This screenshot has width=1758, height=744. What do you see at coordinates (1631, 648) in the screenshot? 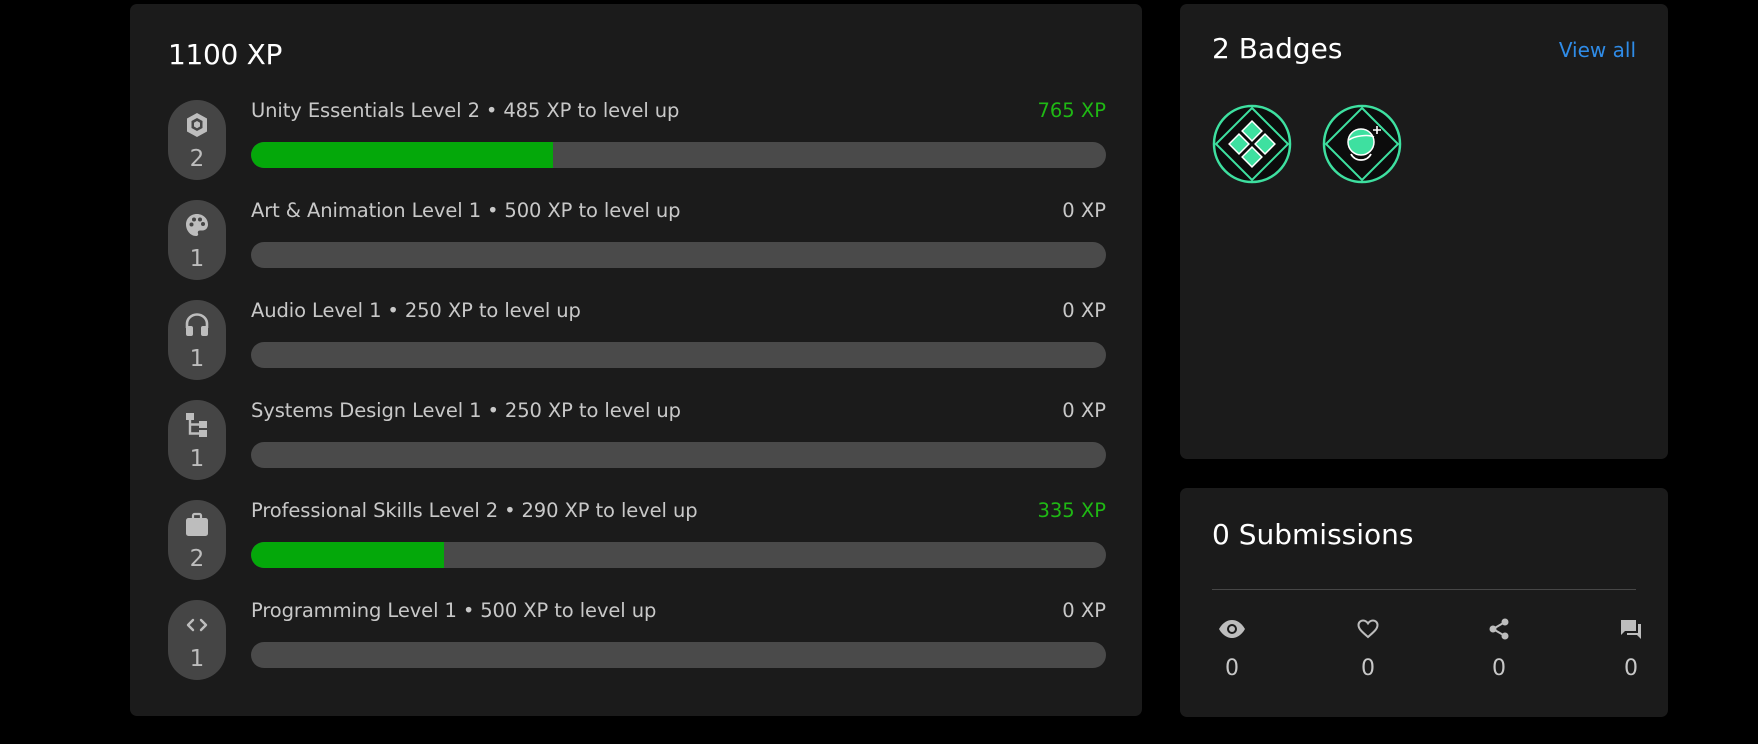
I see `comments-stat: 0` at bounding box center [1631, 648].